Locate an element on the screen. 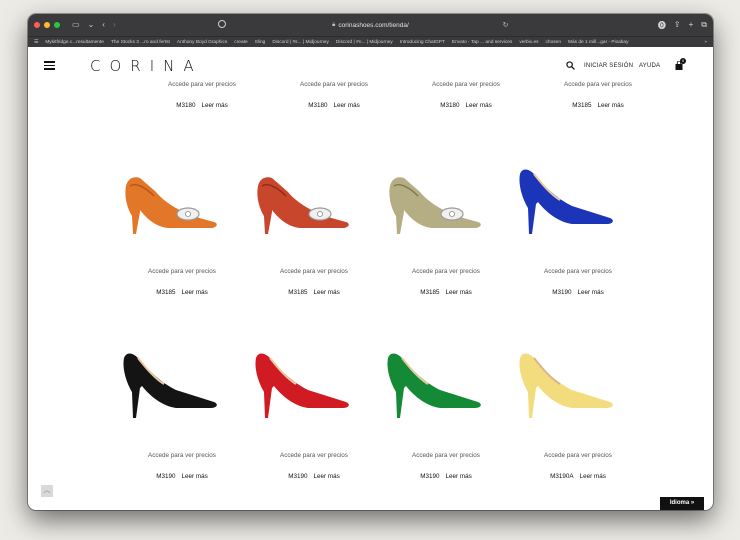  product-card: Accede para ver precios M3190A Leer más is located at coordinates (578, 423).